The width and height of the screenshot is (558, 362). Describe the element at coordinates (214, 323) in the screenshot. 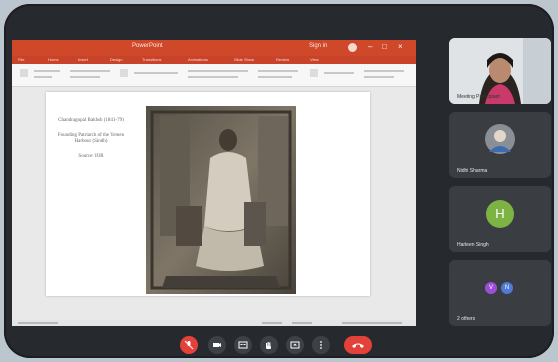

I see `ppt-status-bar` at that location.